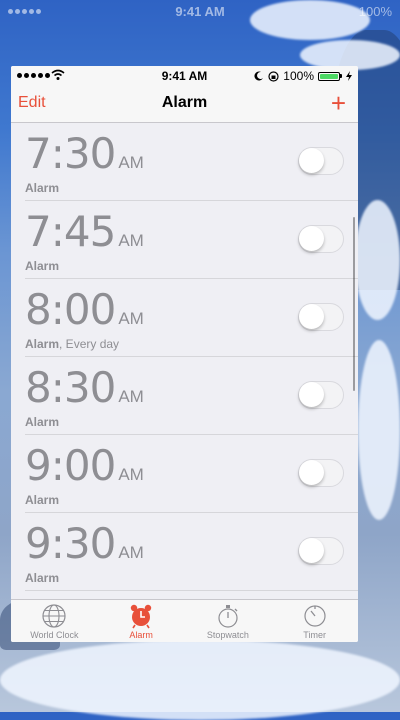  What do you see at coordinates (349, 76) in the screenshot?
I see `charging-bolt-icon` at bounding box center [349, 76].